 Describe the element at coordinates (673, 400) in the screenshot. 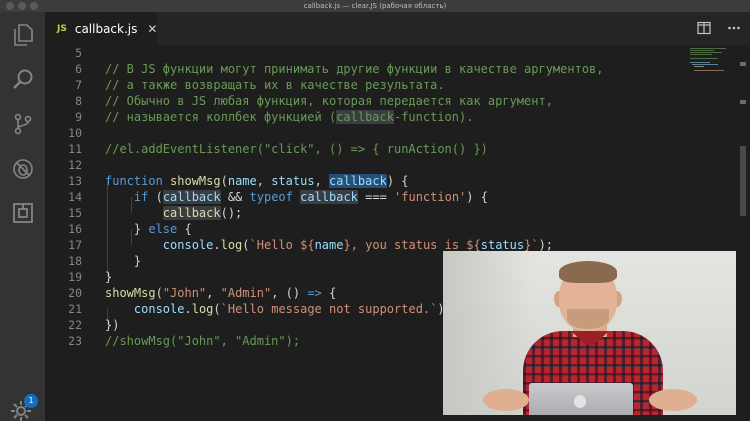

I see `presenter-hand` at that location.